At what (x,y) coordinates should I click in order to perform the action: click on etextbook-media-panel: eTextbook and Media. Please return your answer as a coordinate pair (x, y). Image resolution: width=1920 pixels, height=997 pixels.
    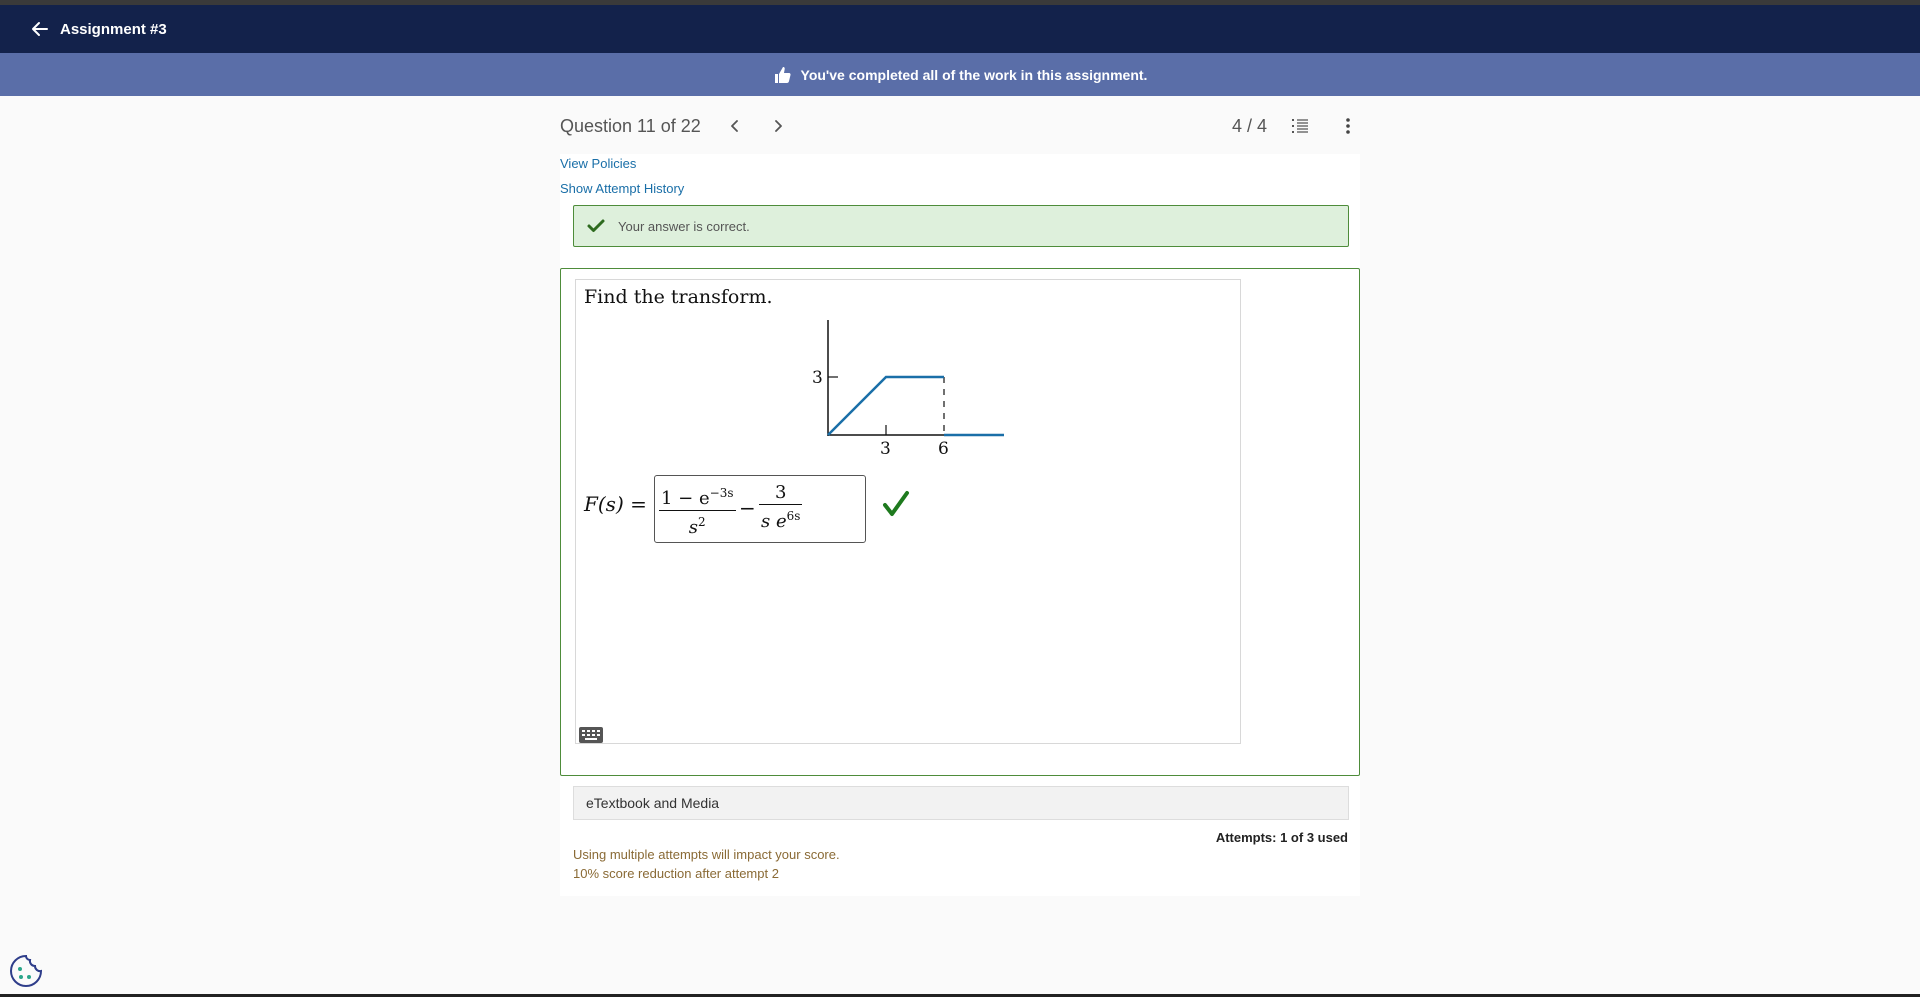
    Looking at the image, I should click on (961, 803).